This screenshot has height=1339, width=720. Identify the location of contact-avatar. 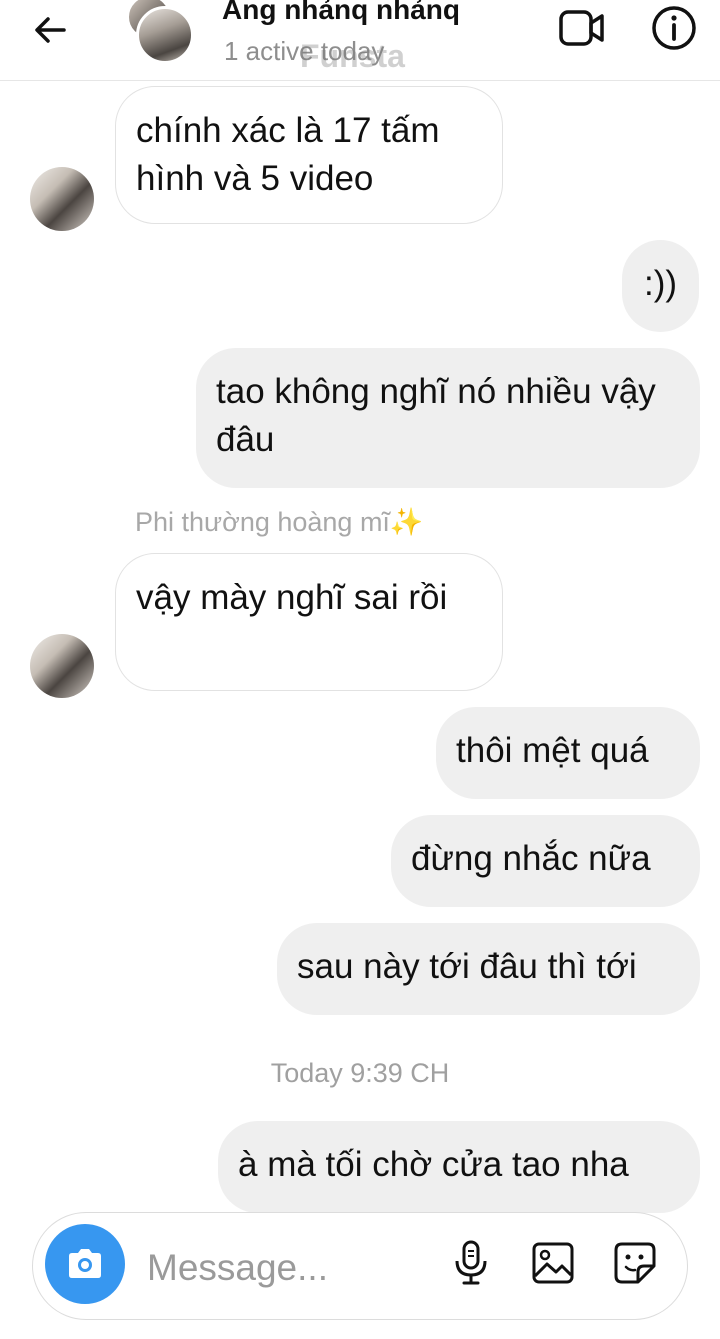
(159, 32).